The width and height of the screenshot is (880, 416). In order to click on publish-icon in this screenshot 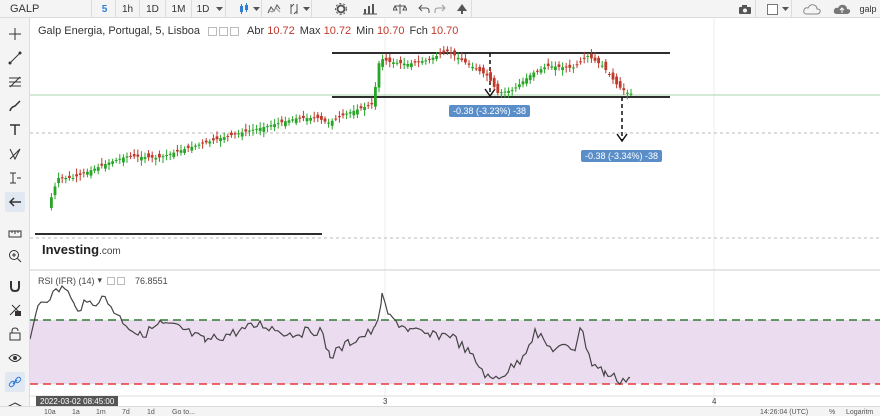, I will do `click(462, 9)`.